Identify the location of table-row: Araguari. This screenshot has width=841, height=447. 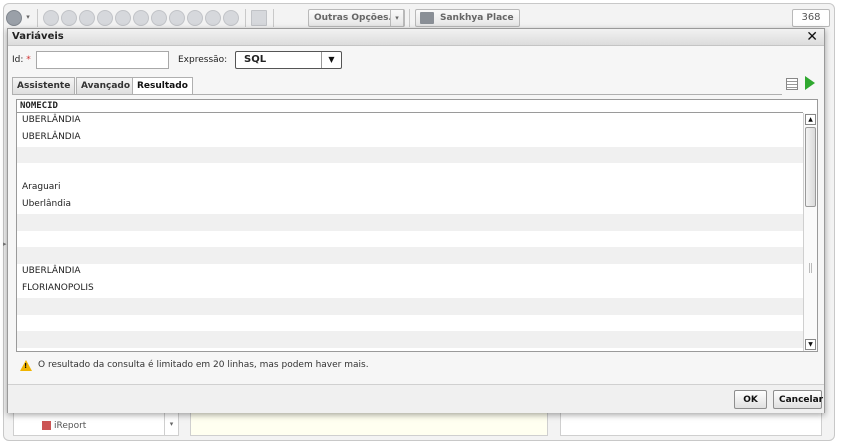
(410, 188).